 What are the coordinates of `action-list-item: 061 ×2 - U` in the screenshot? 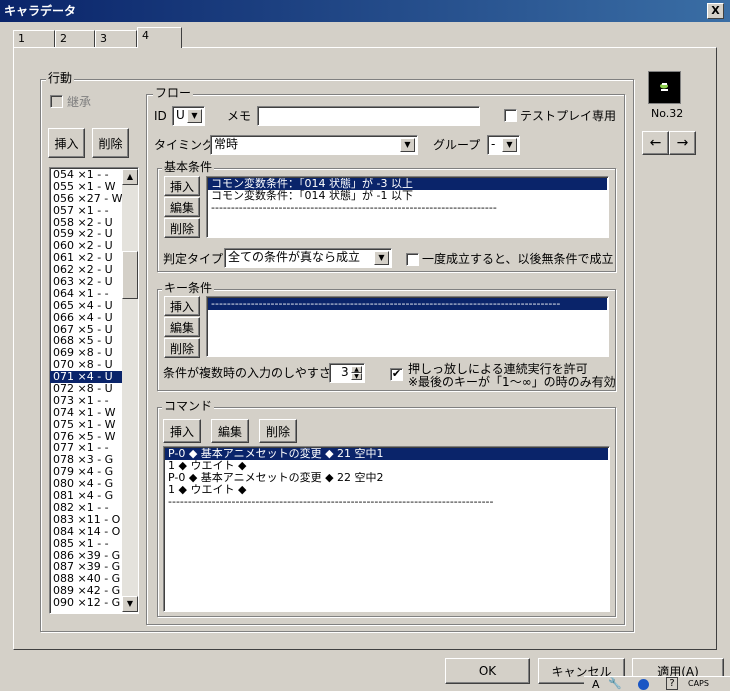 It's located at (86, 258).